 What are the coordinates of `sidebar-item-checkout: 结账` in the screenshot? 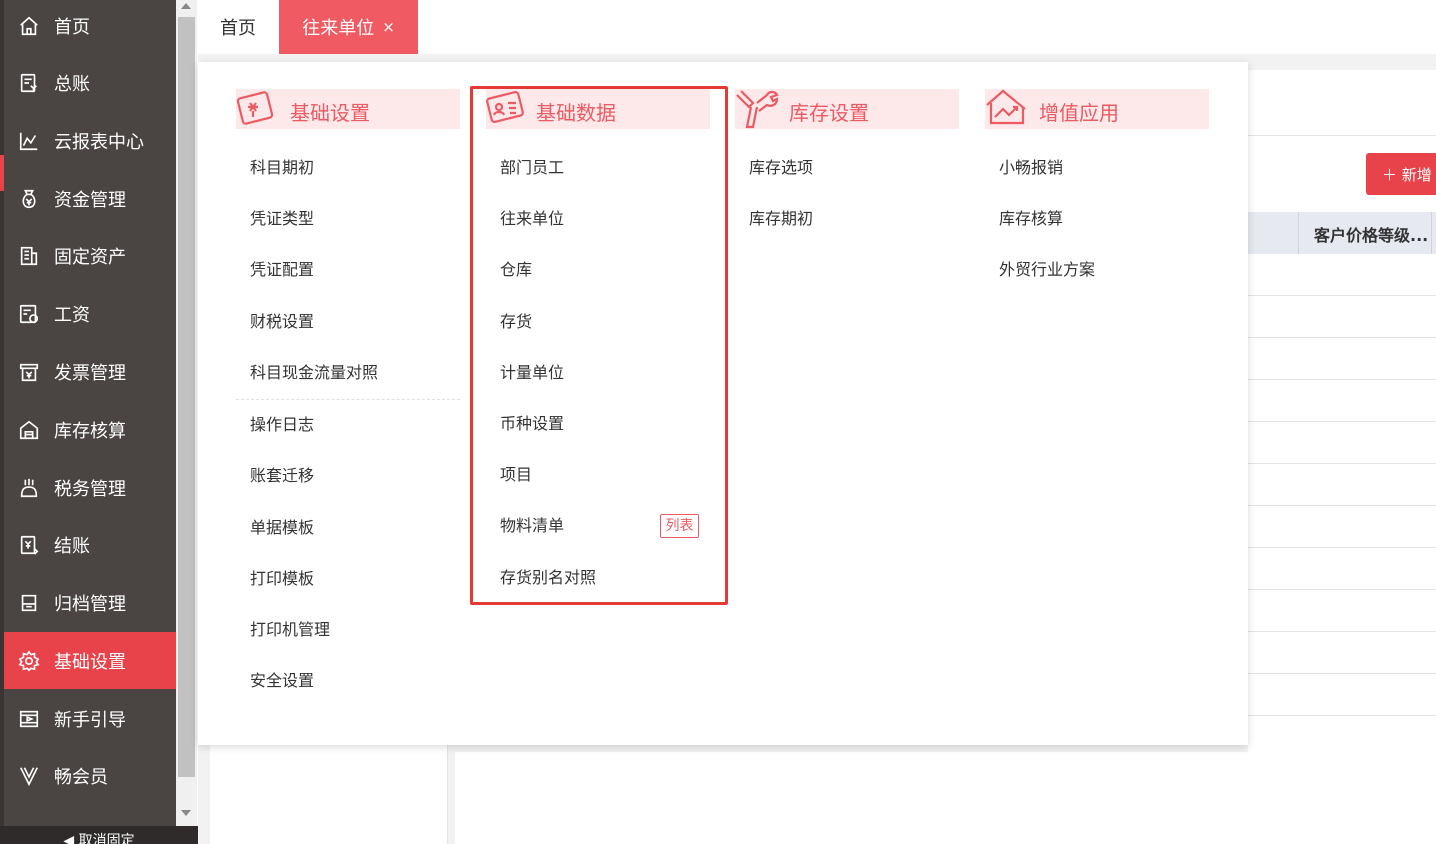 It's located at (90, 544).